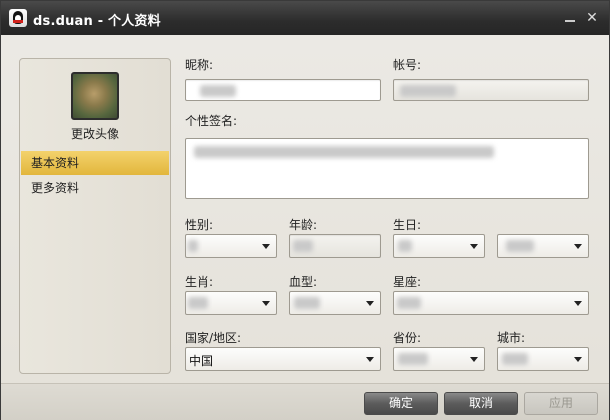 This screenshot has width=610, height=420. Describe the element at coordinates (303, 282) in the screenshot. I see `blood-type-label: 血型:` at that location.